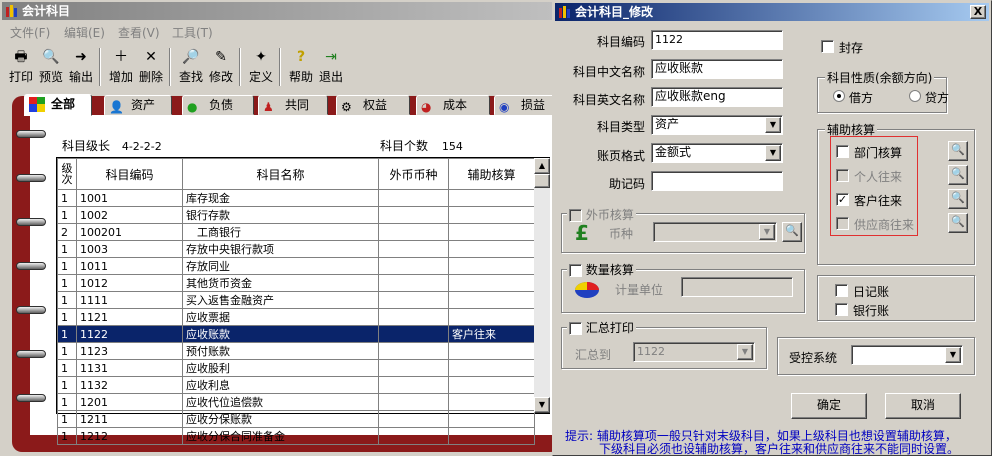  I want to click on col-level: 级次, so click(67, 174).